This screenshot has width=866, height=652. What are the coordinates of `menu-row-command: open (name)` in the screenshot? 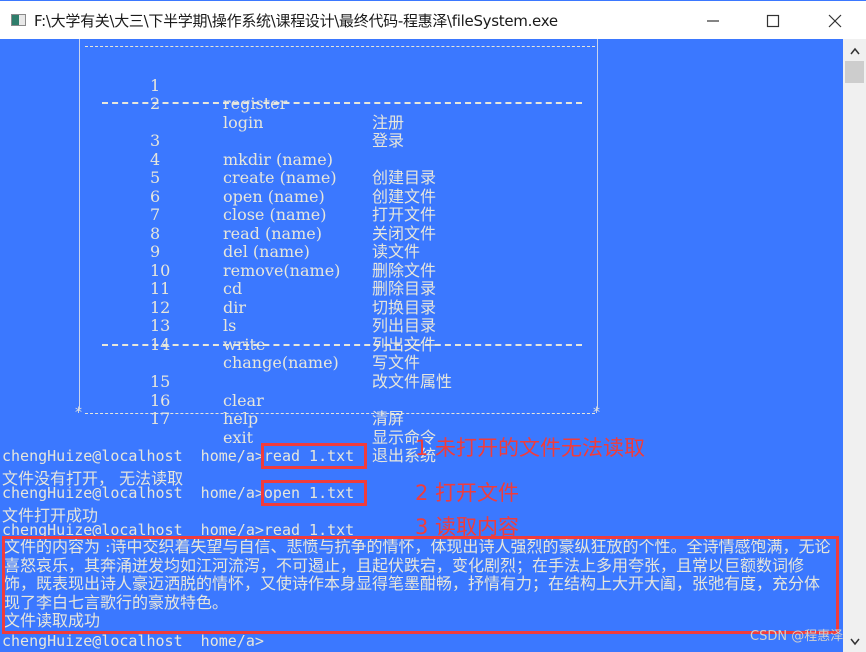 It's located at (274, 196).